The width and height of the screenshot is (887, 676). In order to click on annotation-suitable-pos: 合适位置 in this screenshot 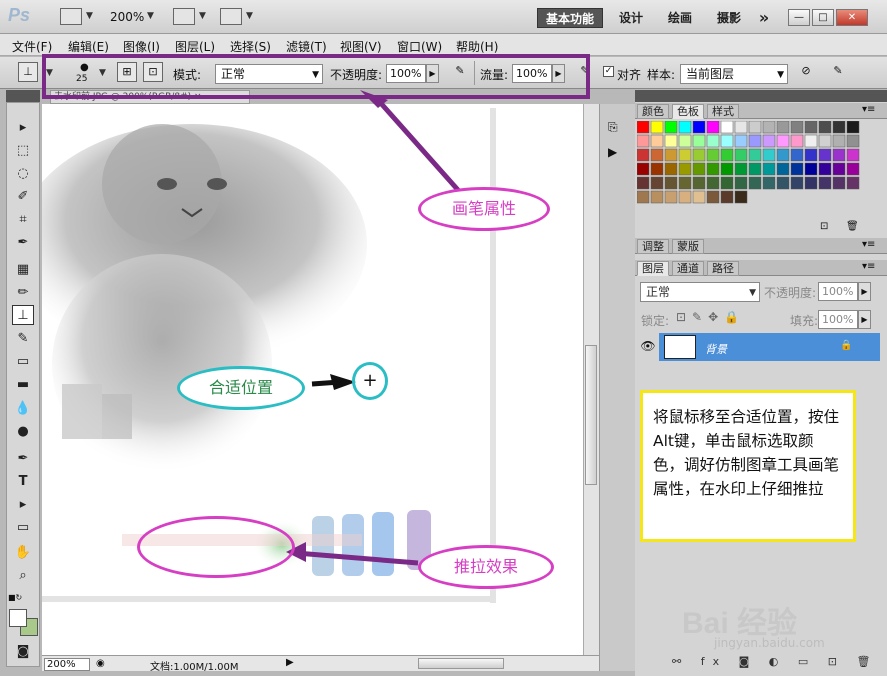, I will do `click(241, 388)`.